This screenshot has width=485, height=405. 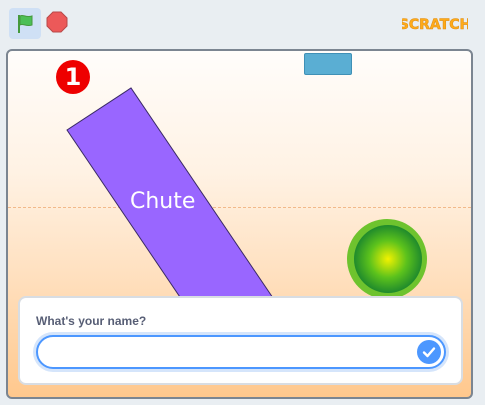 What do you see at coordinates (241, 352) in the screenshot?
I see `answer-input` at bounding box center [241, 352].